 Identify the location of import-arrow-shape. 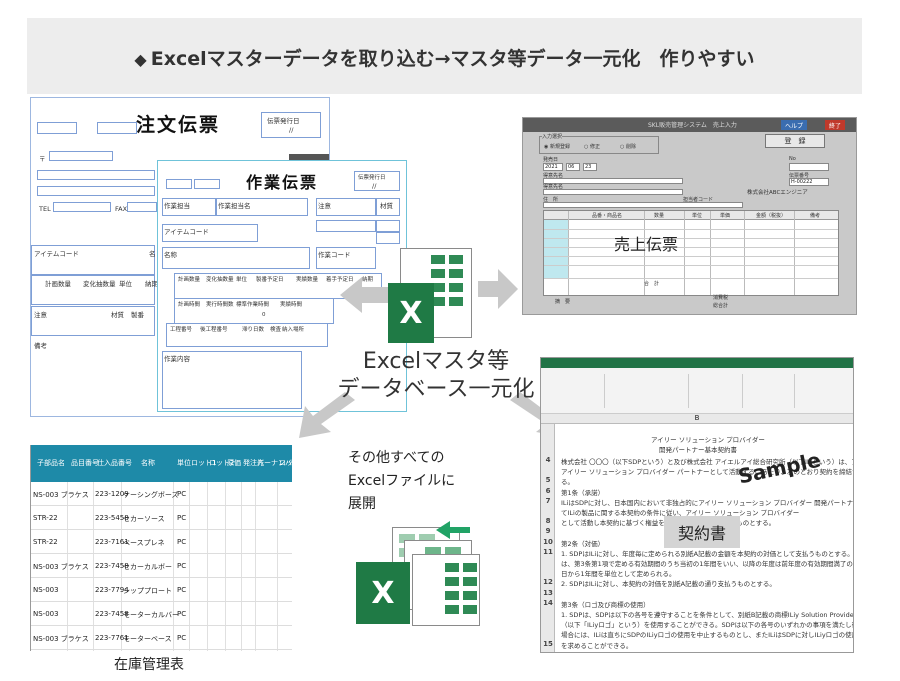
(453, 530).